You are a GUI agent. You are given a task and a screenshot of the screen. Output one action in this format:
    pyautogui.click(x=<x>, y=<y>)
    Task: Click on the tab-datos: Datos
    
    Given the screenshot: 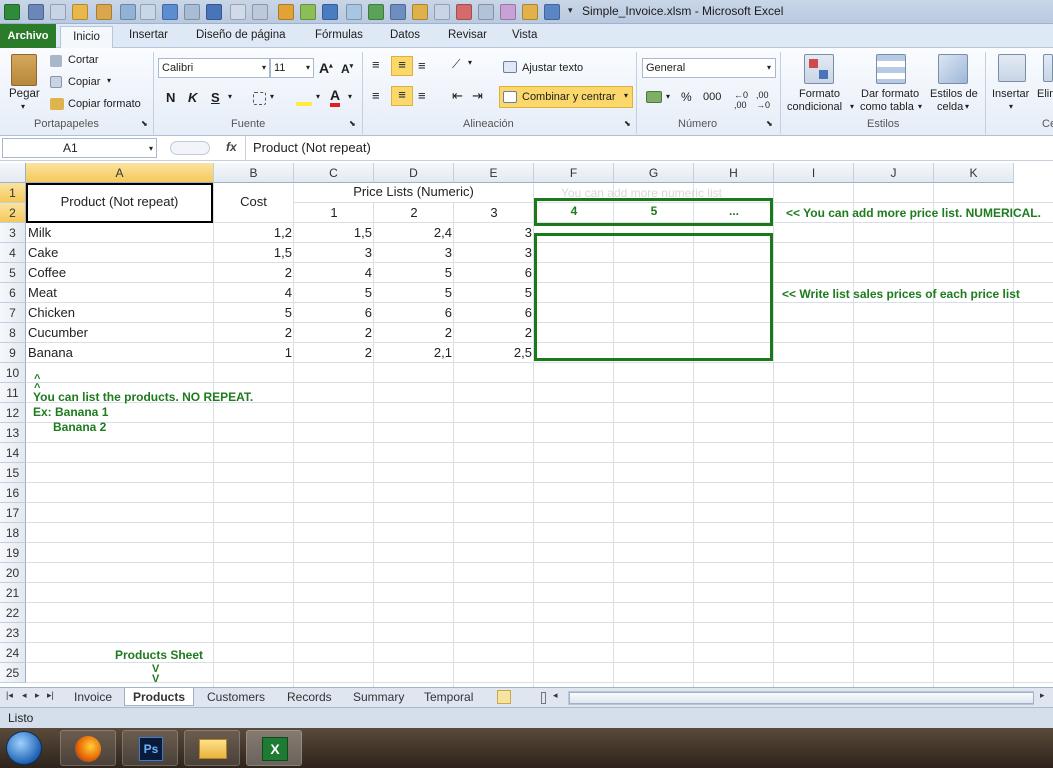 What is the action you would take?
    pyautogui.click(x=405, y=35)
    